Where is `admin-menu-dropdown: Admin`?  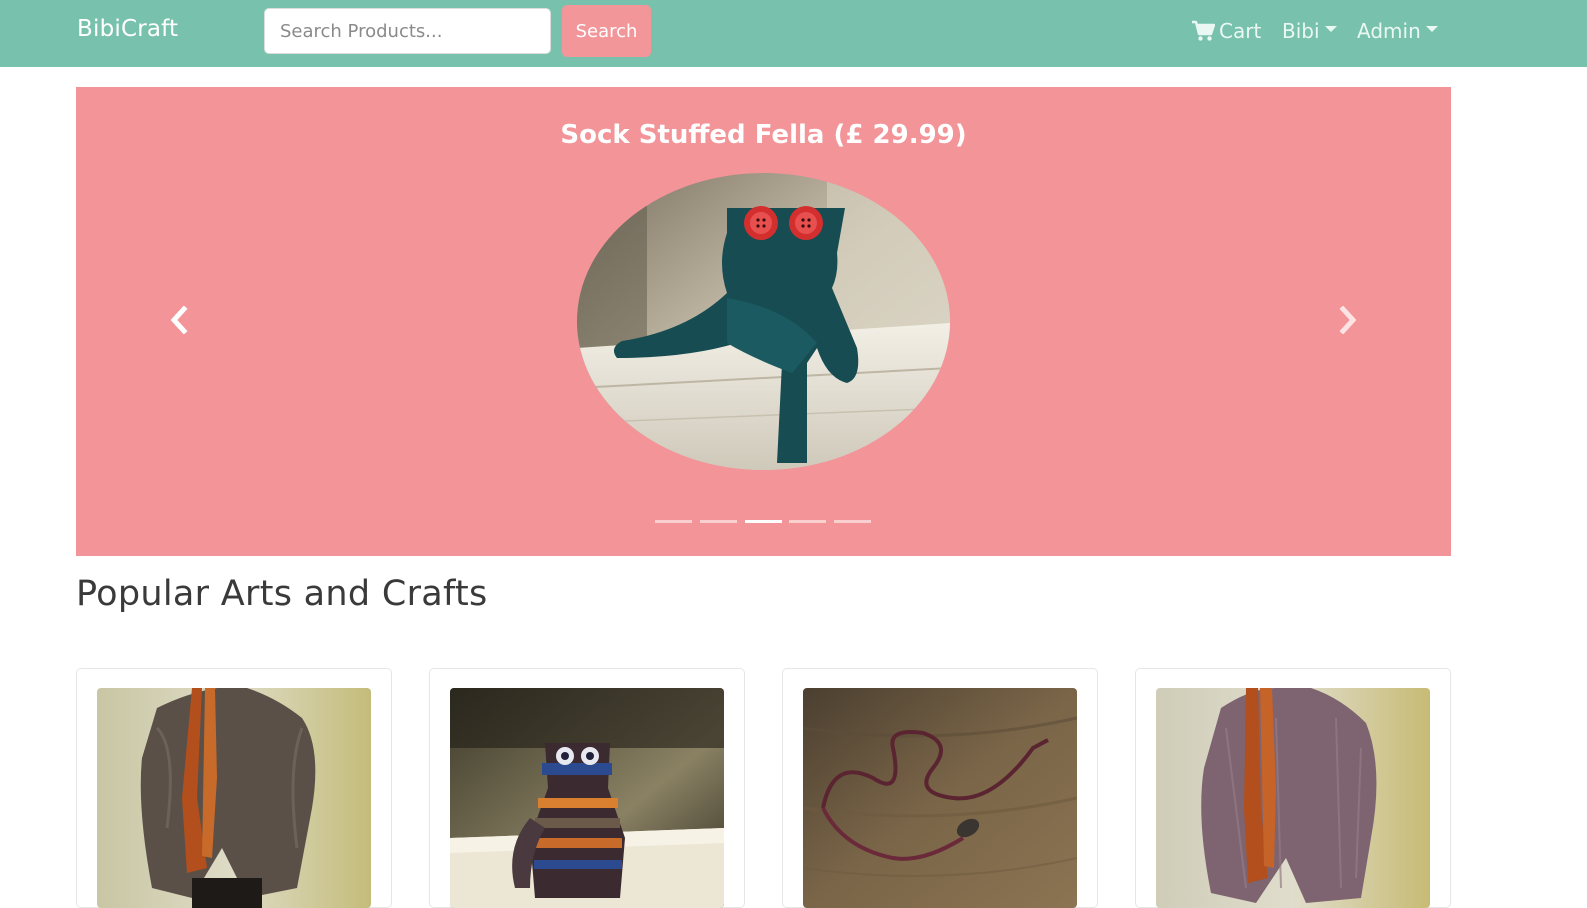
admin-menu-dropdown: Admin is located at coordinates (1397, 31).